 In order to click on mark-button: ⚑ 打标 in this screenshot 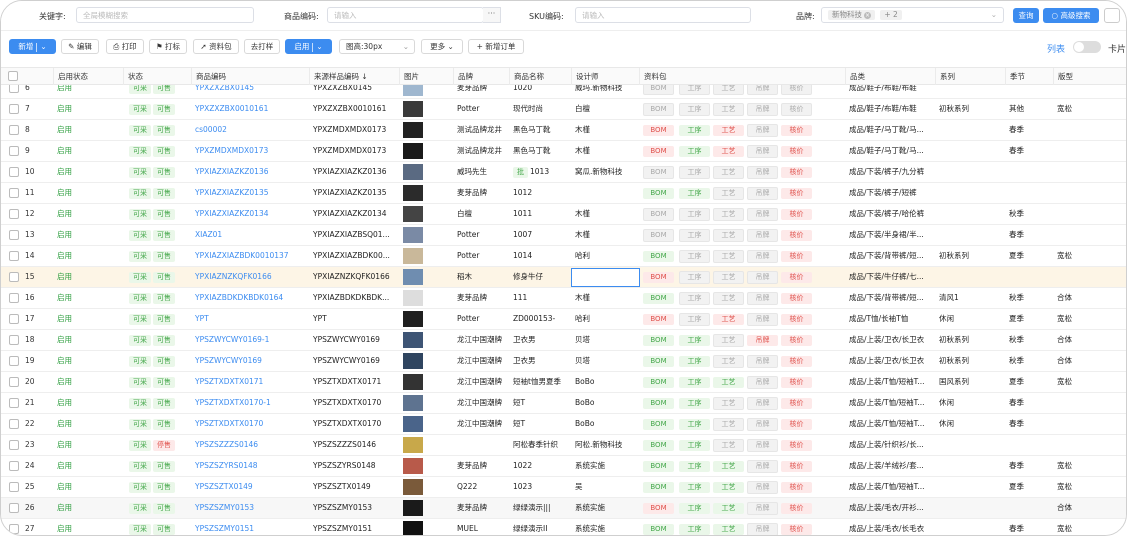, I will do `click(168, 46)`.